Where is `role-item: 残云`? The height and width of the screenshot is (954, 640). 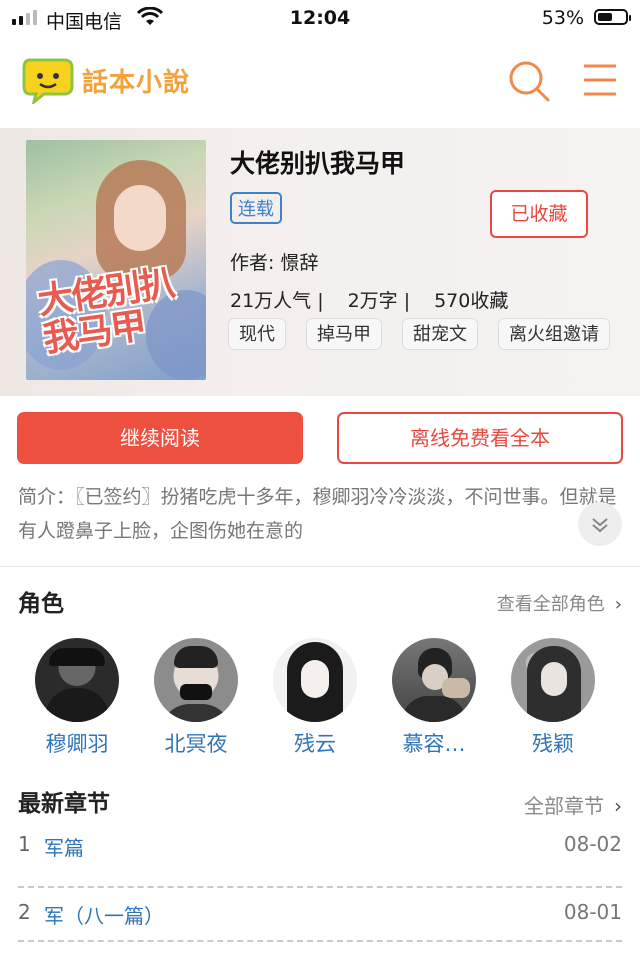 role-item: 残云 is located at coordinates (315, 698).